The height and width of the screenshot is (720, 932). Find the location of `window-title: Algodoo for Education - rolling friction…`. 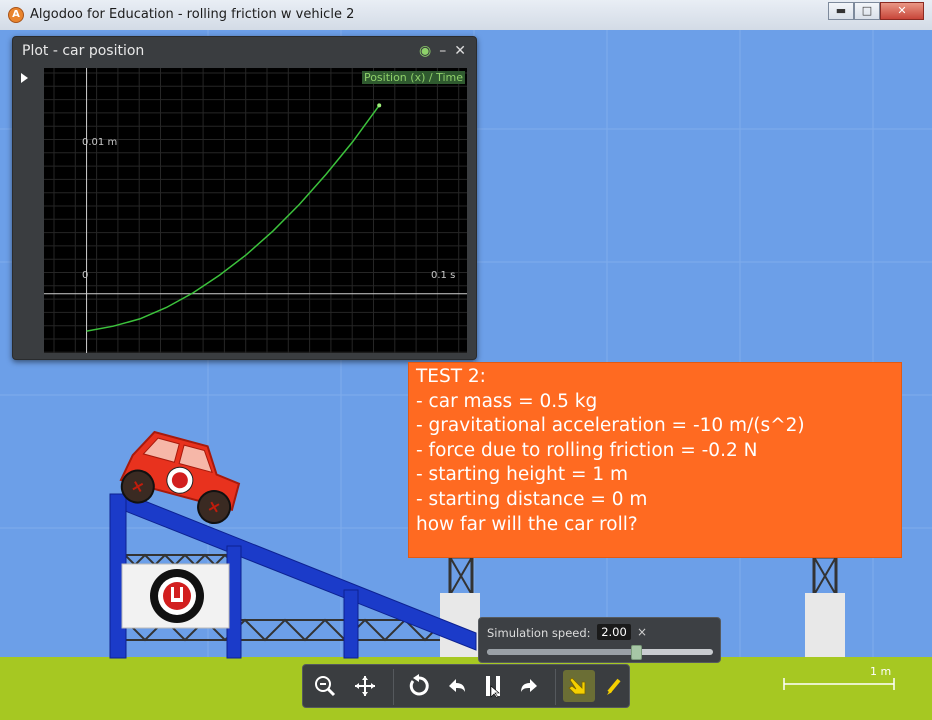

window-title: Algodoo for Education - rolling friction… is located at coordinates (192, 14).